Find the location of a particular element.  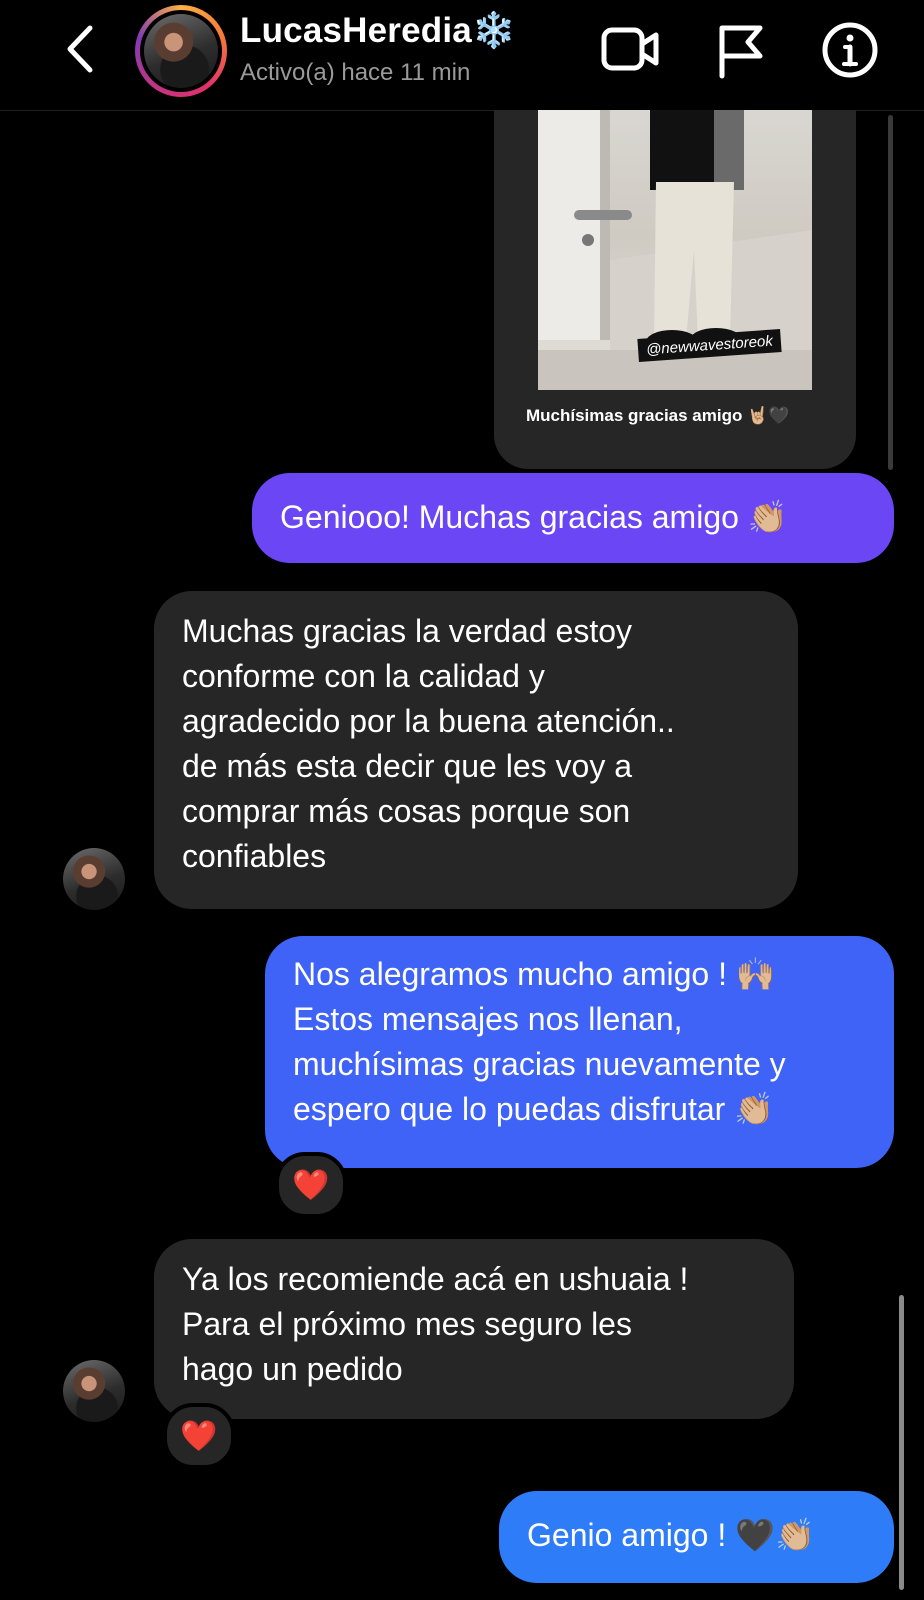

scrollbar is located at coordinates (901, 1442).